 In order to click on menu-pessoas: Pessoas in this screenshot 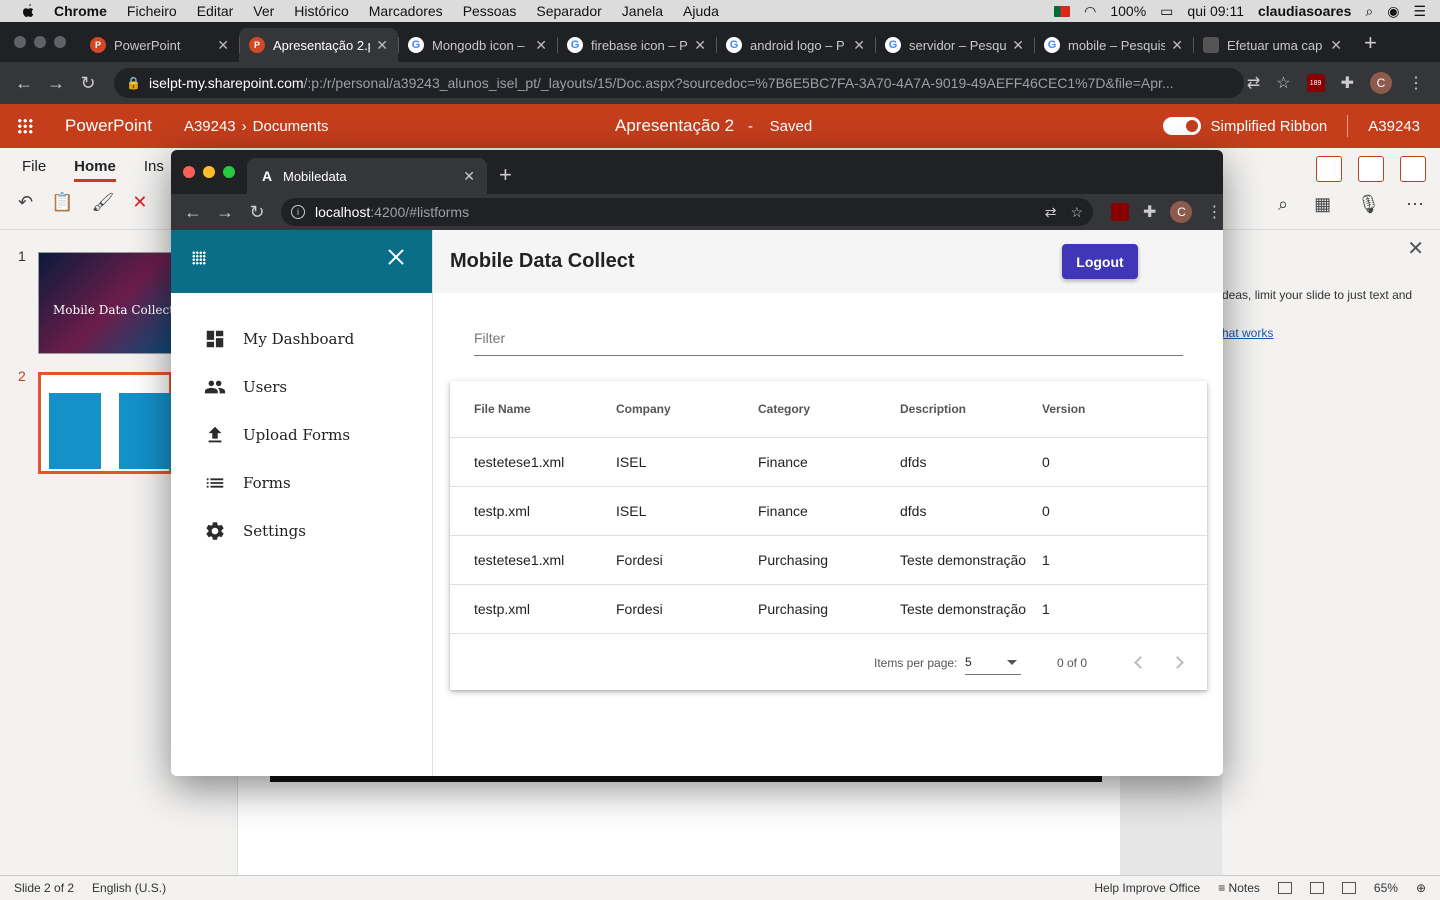, I will do `click(490, 11)`.